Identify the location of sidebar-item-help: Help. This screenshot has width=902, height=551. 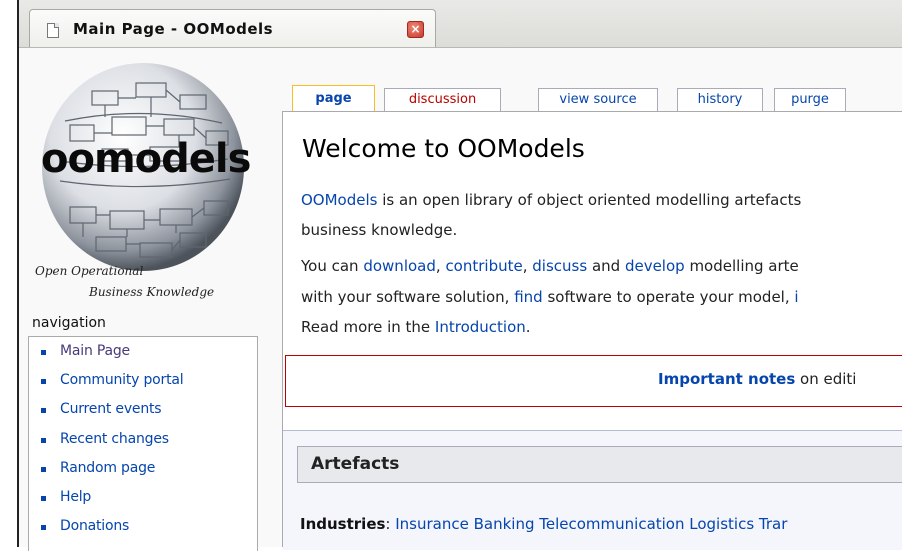
(143, 497).